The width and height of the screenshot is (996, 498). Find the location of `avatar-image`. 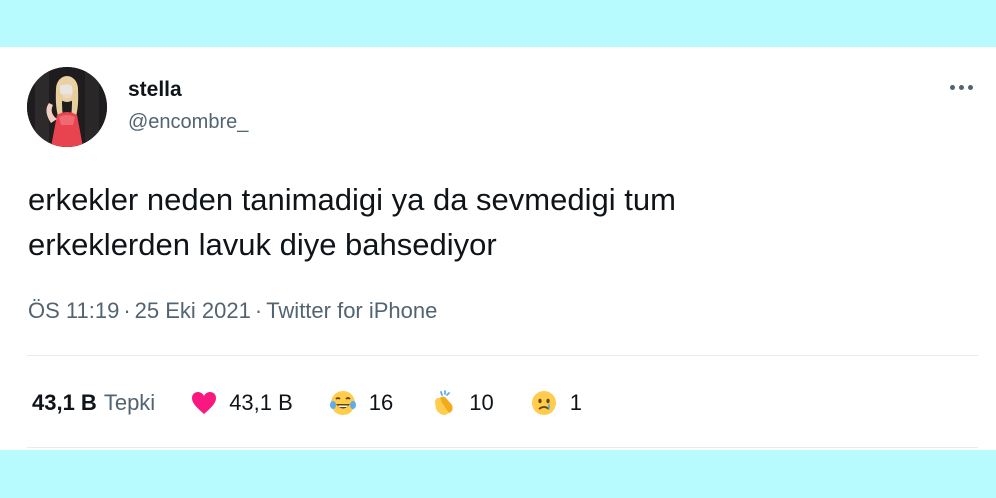

avatar-image is located at coordinates (67, 107).